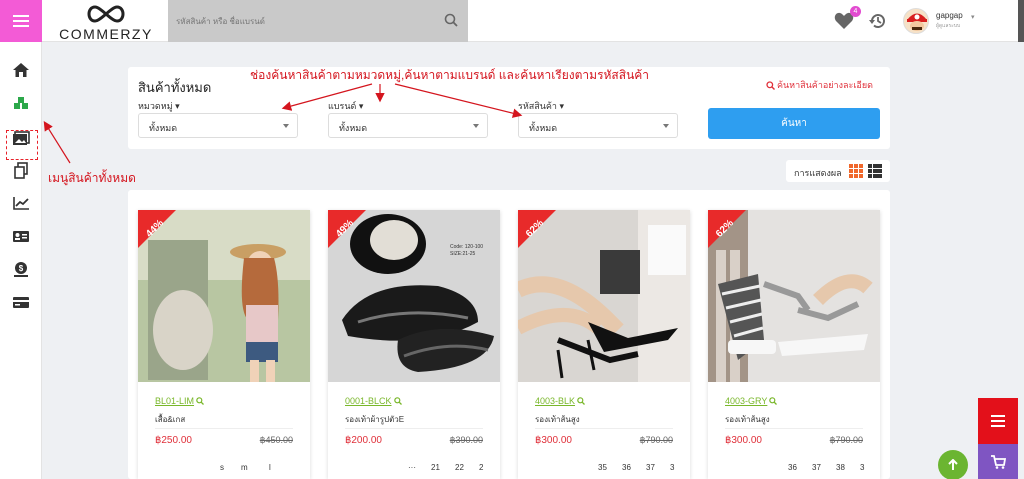  What do you see at coordinates (825, 85) in the screenshot?
I see `advanced-search-label: ค้นหาสินค้าอย่างละเอียด` at bounding box center [825, 85].